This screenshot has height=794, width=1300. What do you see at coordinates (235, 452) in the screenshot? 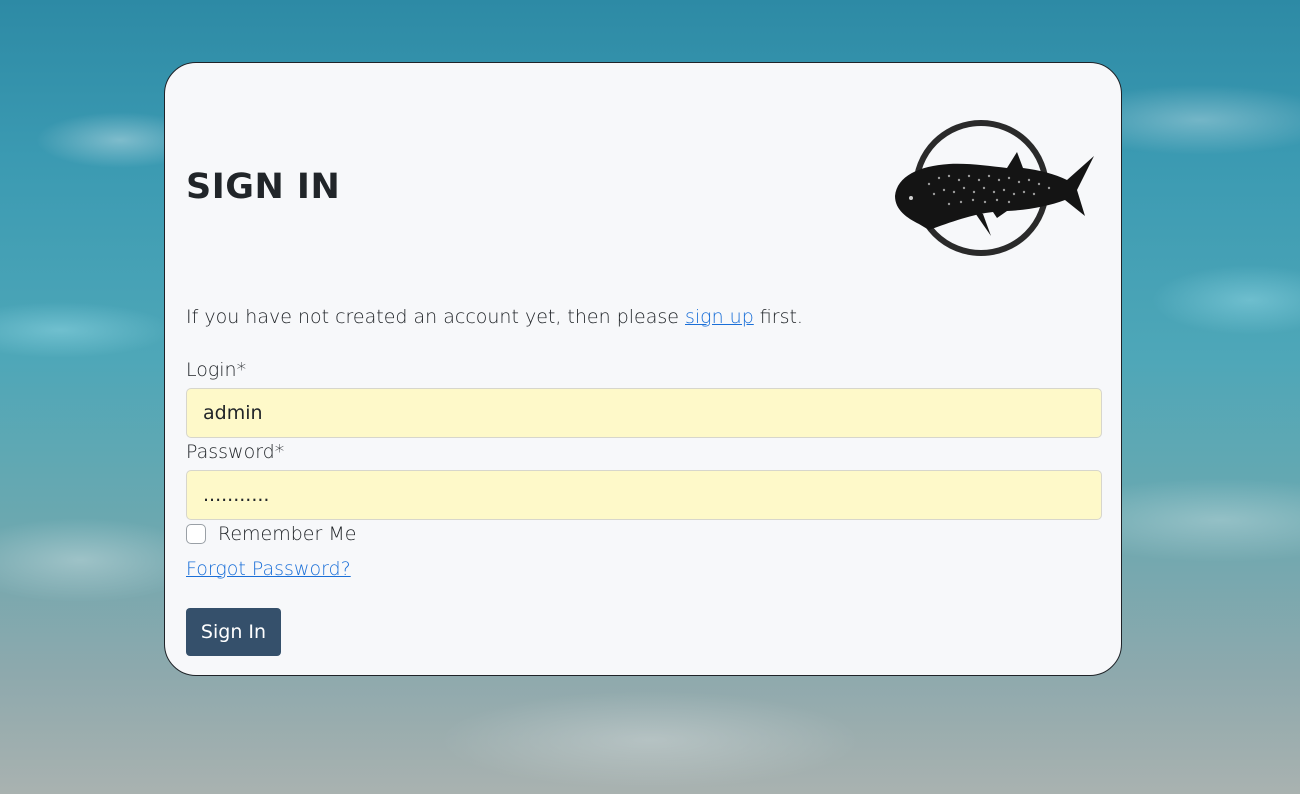
I see `password-label: Password*` at bounding box center [235, 452].